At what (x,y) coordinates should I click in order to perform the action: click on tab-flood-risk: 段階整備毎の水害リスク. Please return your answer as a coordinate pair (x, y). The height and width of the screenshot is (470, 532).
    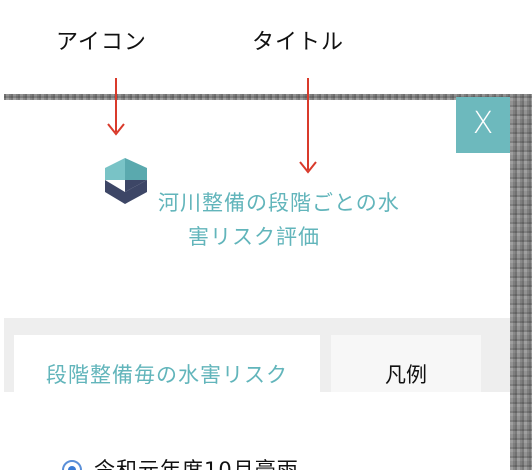
    Looking at the image, I should click on (167, 363).